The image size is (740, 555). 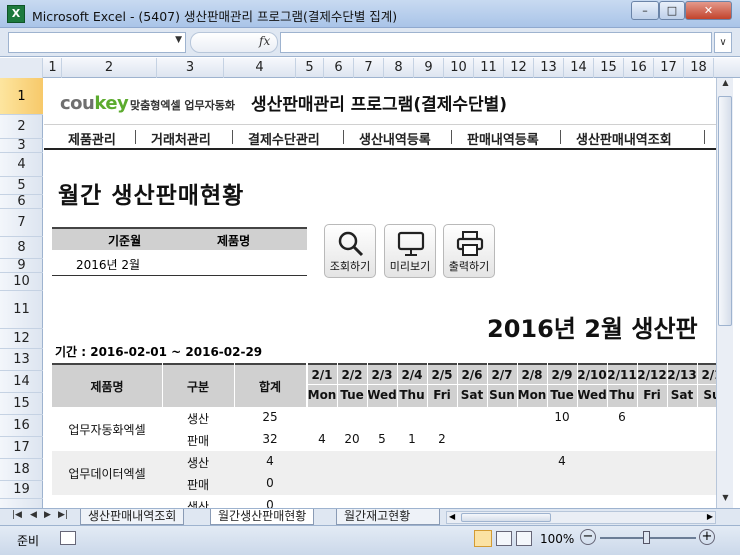 What do you see at coordinates (21, 265) in the screenshot?
I see `row-header: 9` at bounding box center [21, 265].